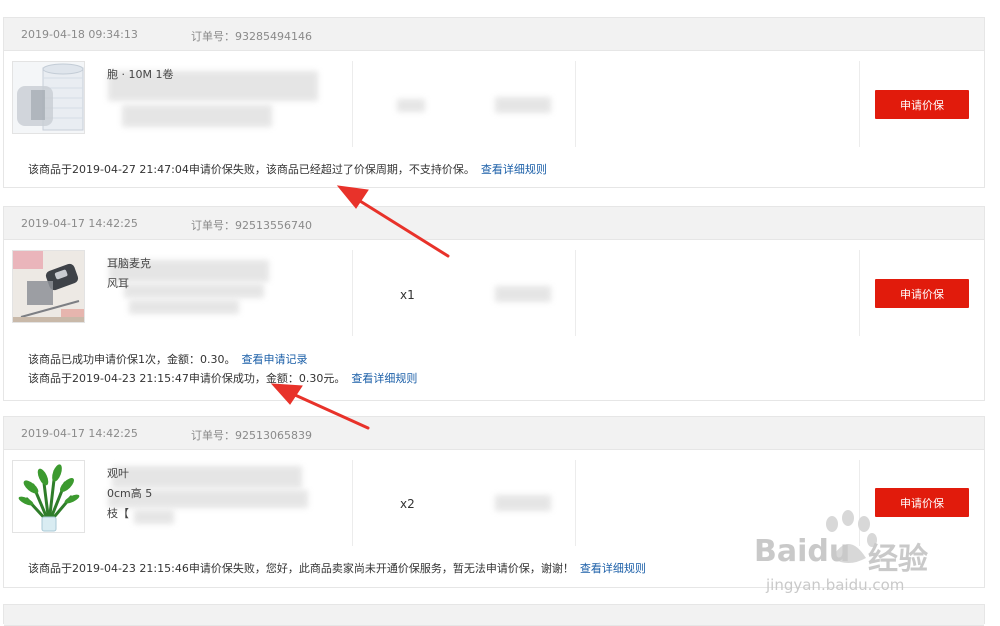 This screenshot has width=1000, height=626. What do you see at coordinates (251, 36) in the screenshot?
I see `order-number: 订单号：93285494146` at bounding box center [251, 36].